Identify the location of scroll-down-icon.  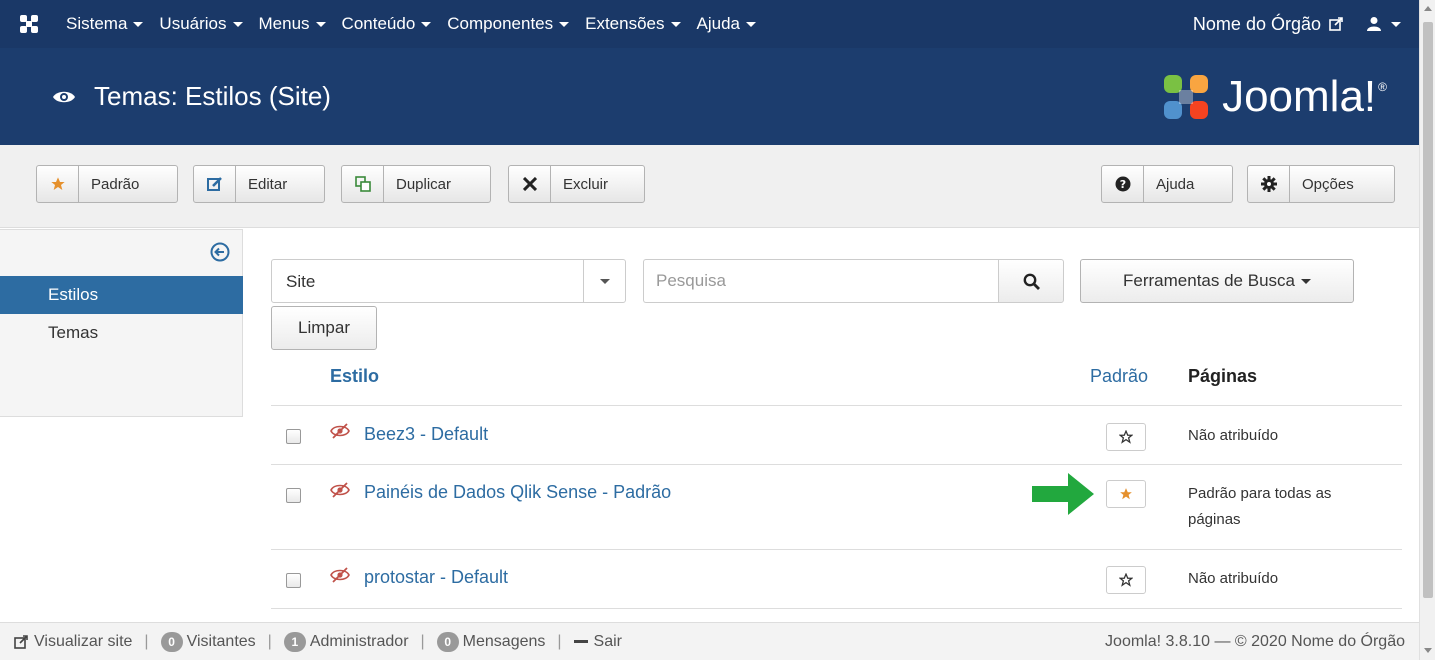
(1428, 650).